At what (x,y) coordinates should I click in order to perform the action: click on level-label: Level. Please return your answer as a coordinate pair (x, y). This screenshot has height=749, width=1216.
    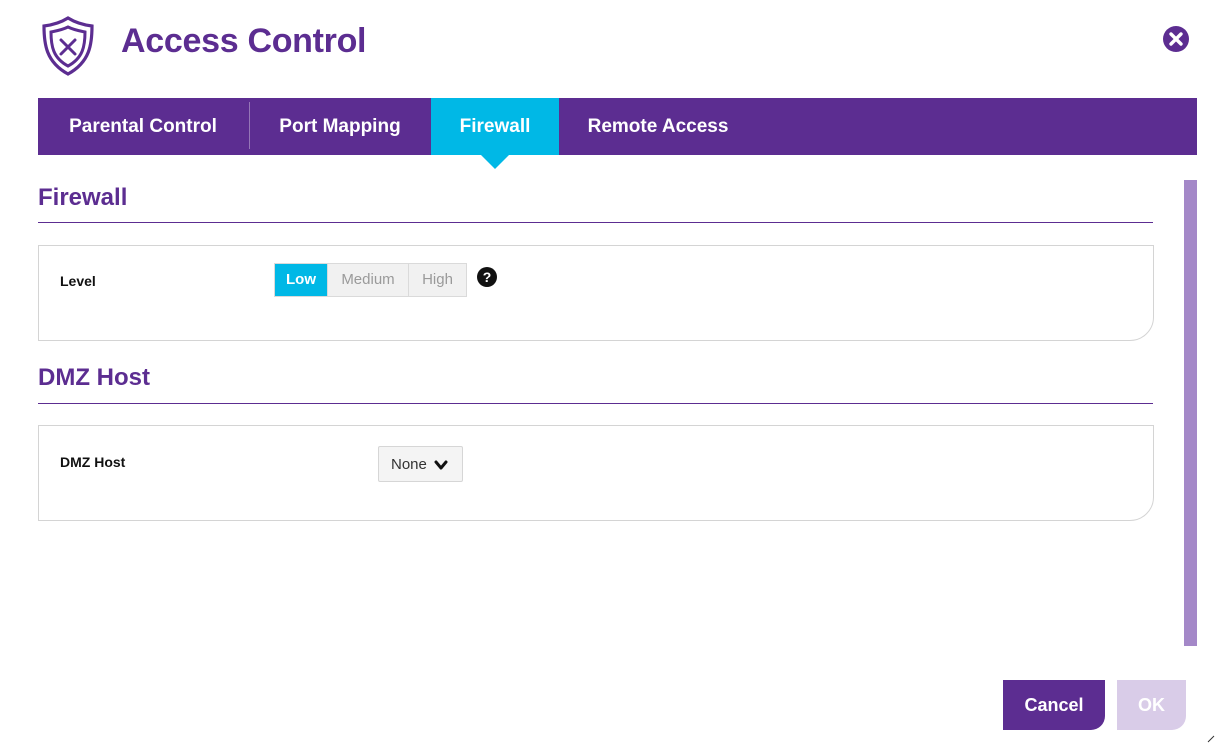
    Looking at the image, I should click on (78, 281).